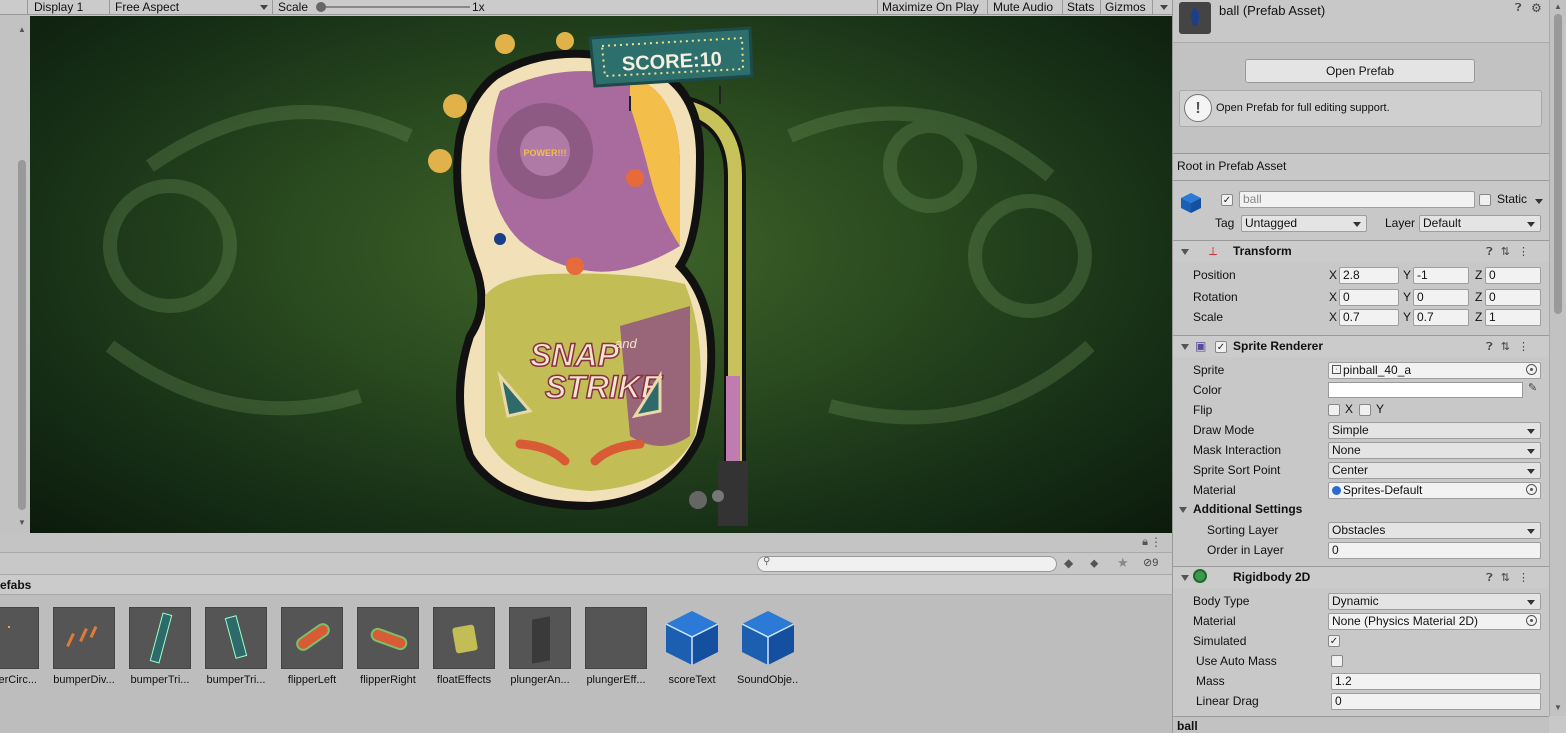 This screenshot has height=733, width=1566. Describe the element at coordinates (1026, 7) in the screenshot. I see `mute-audio-toggle: Mute Audio` at that location.